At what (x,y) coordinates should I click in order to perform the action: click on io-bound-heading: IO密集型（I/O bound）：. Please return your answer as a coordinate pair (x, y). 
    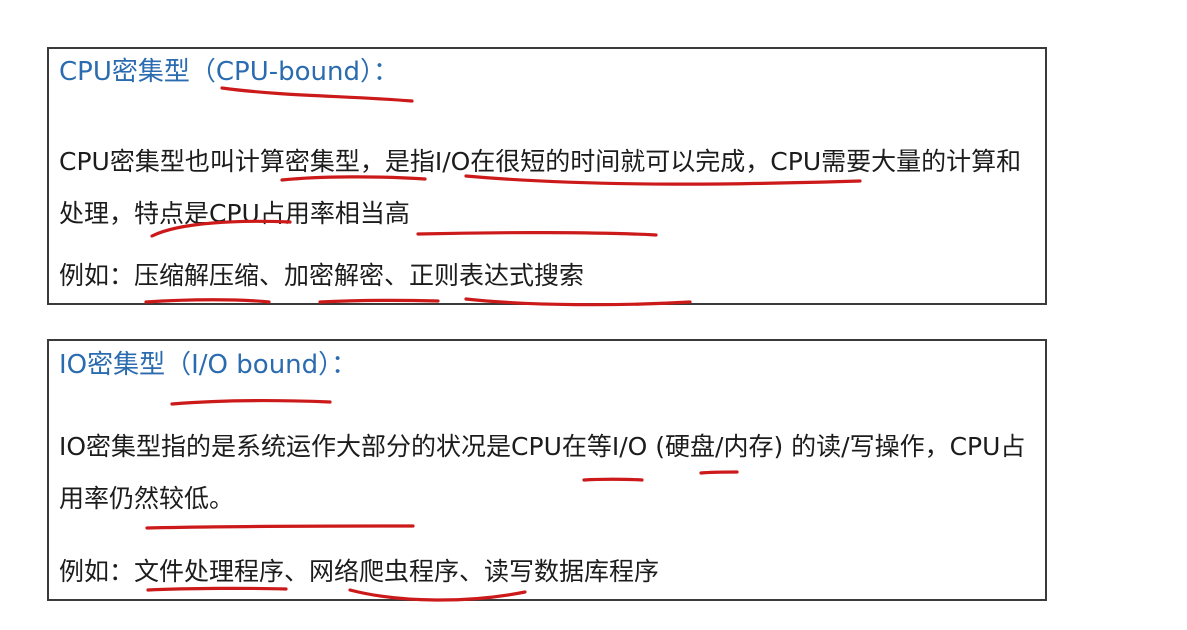
    Looking at the image, I should click on (208, 365).